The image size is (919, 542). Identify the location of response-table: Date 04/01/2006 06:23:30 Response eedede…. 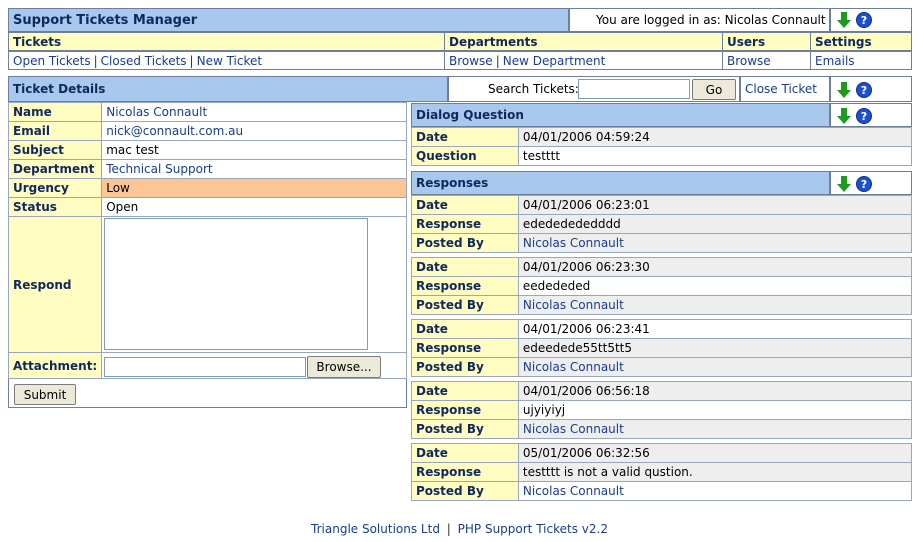
(662, 286).